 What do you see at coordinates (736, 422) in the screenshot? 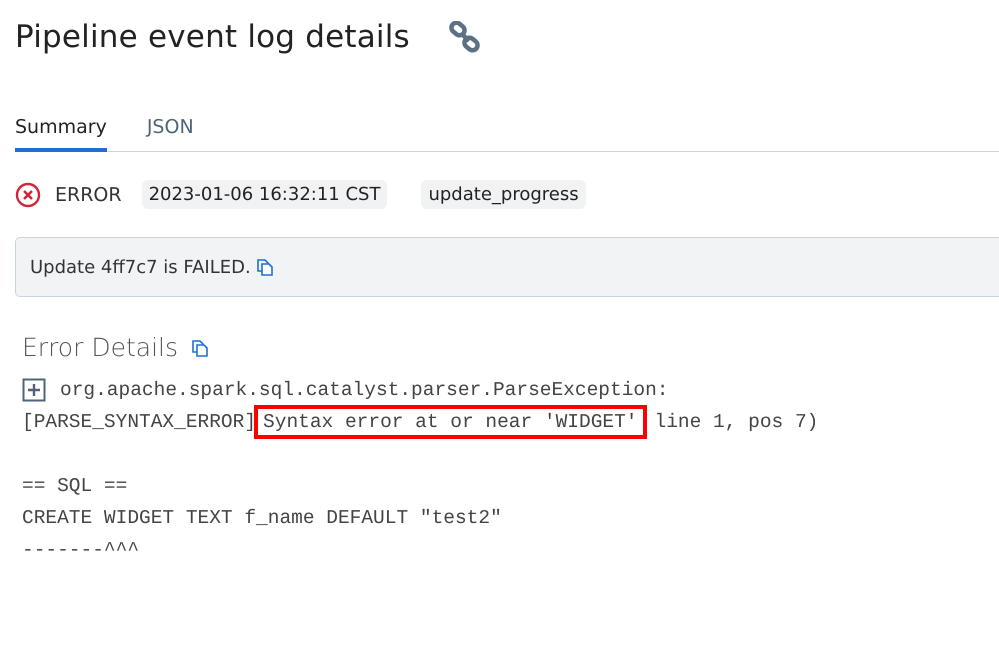
I see `code-text: line 1, pos 7)` at bounding box center [736, 422].